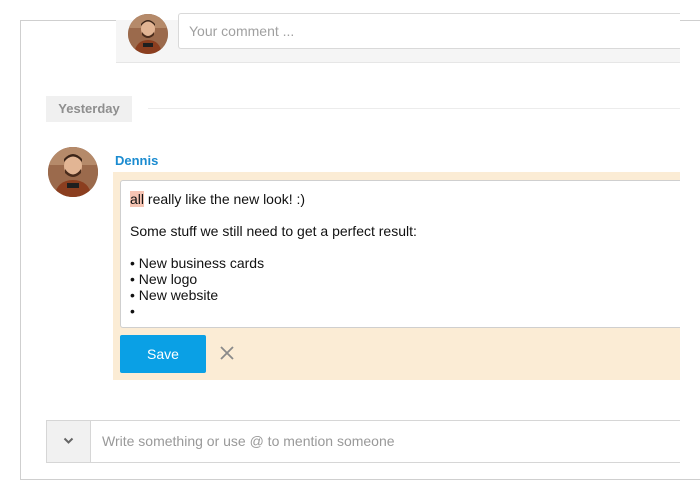 The width and height of the screenshot is (700, 500). I want to click on bullet-item: • New business cards, so click(197, 263).